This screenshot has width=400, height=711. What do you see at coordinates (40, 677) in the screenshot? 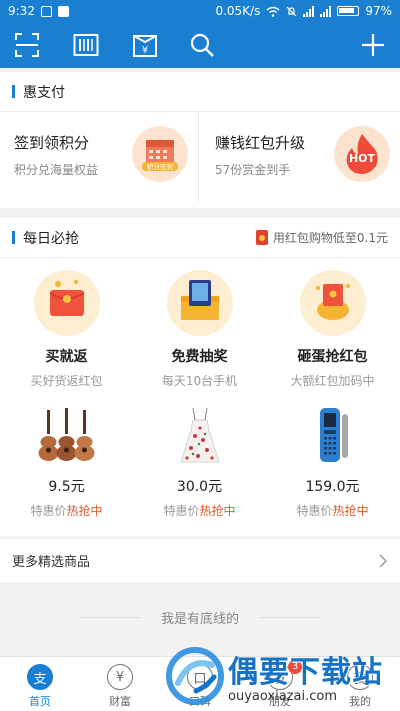
I see `alipay-home-icon: 支` at bounding box center [40, 677].